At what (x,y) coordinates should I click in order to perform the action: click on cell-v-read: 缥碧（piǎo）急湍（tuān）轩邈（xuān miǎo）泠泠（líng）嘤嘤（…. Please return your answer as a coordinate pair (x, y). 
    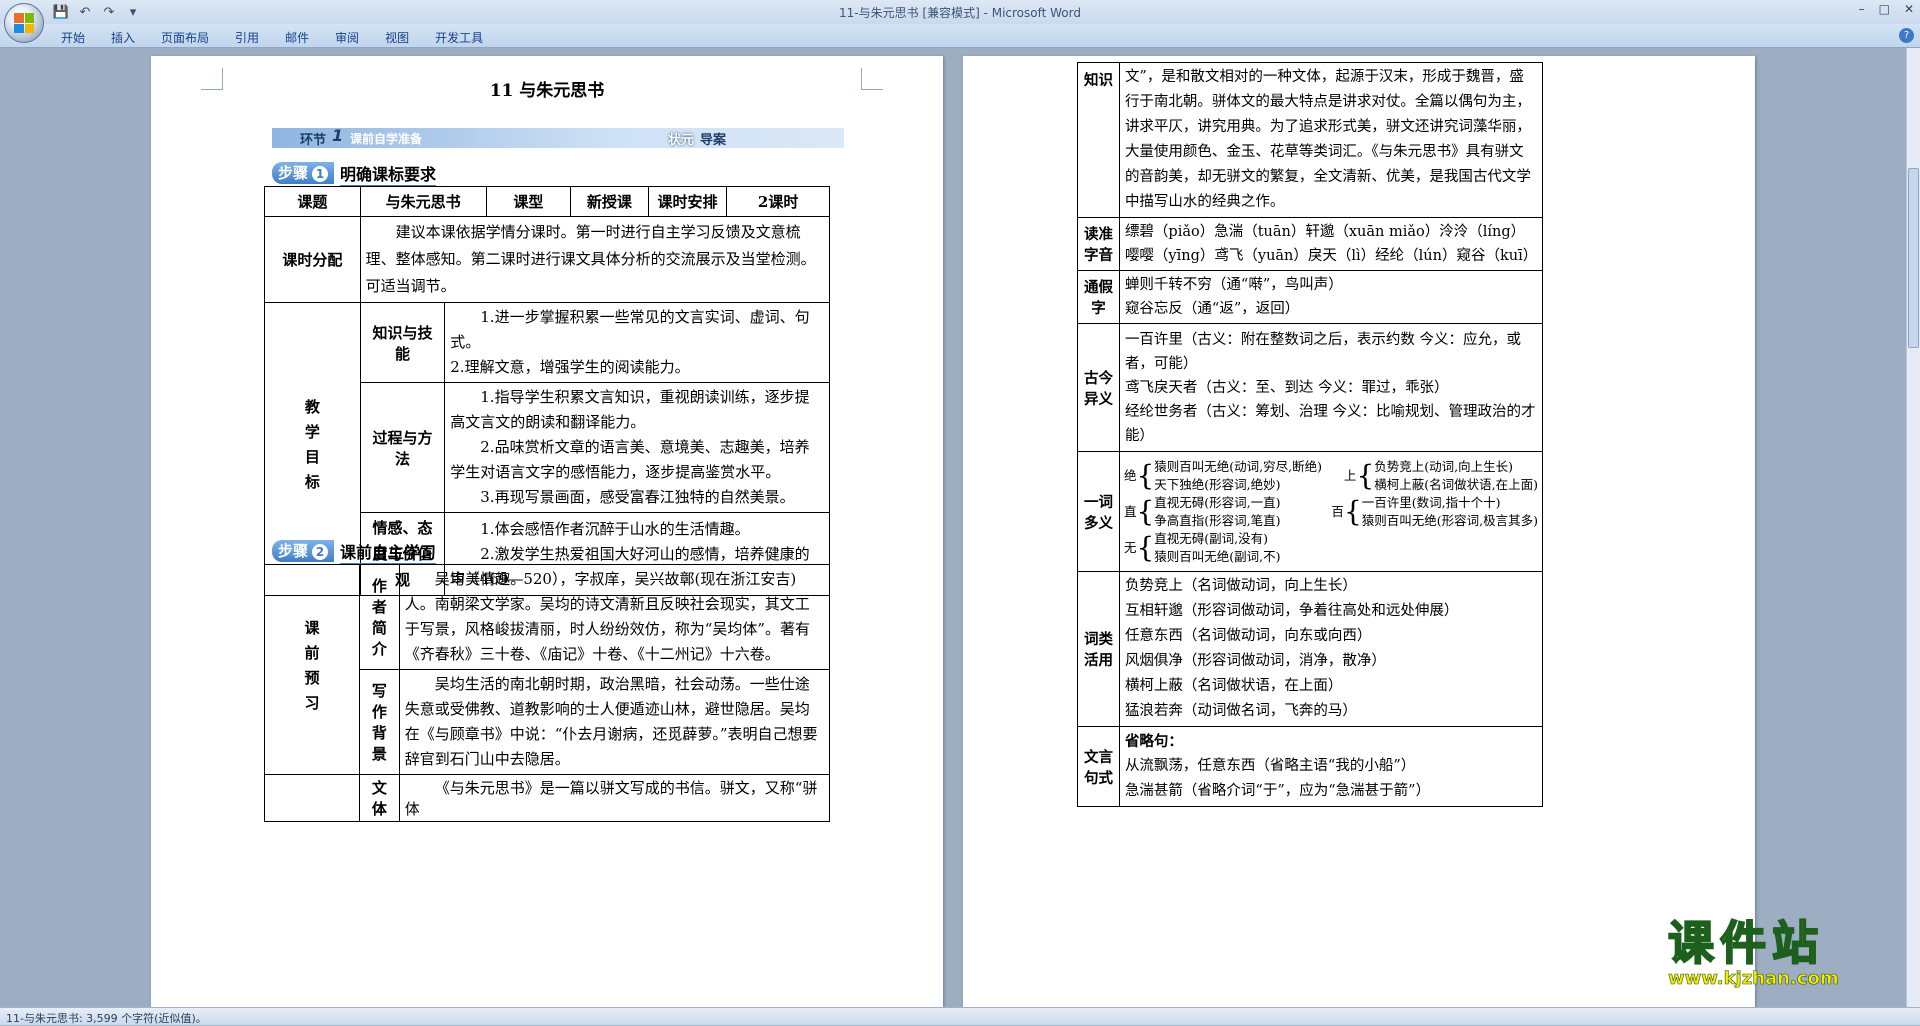
    Looking at the image, I should click on (1330, 244).